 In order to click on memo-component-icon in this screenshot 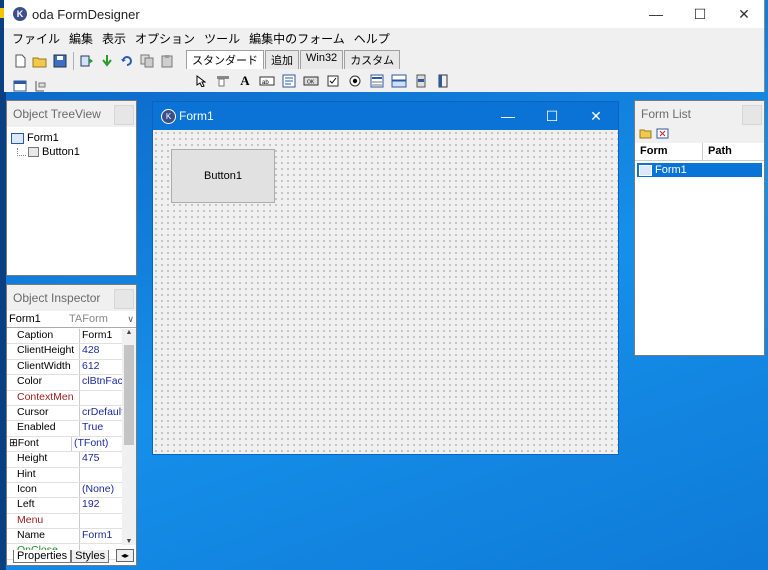, I will do `click(289, 81)`.